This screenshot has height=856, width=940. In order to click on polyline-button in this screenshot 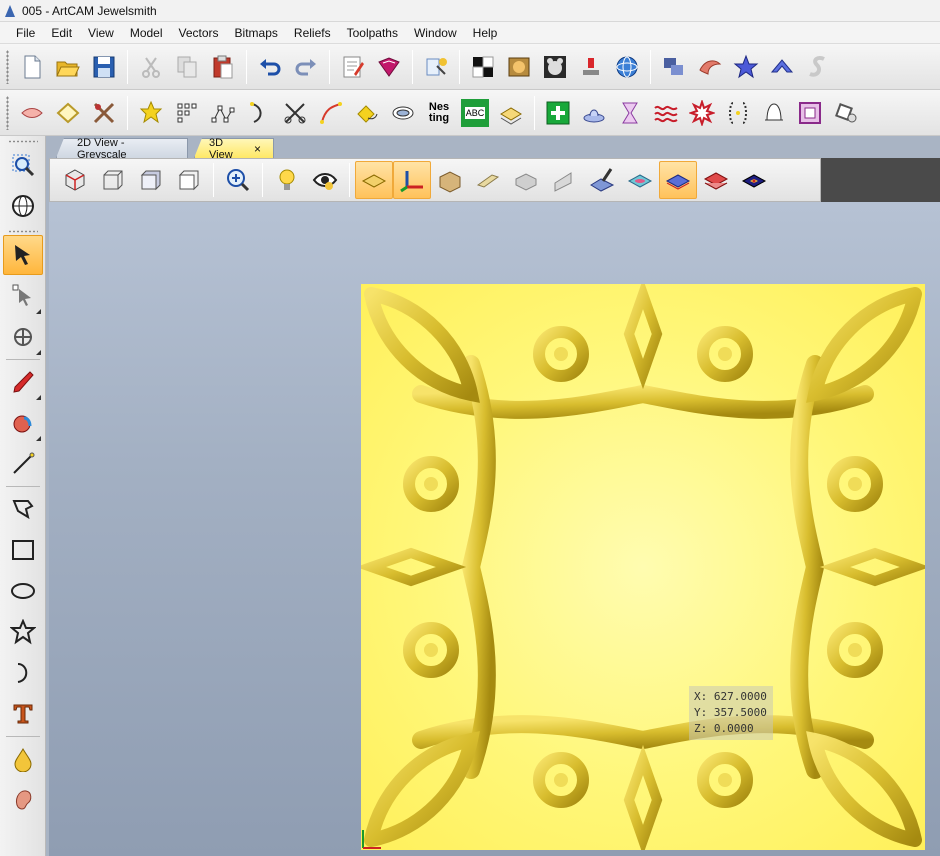, I will do `click(23, 509)`.